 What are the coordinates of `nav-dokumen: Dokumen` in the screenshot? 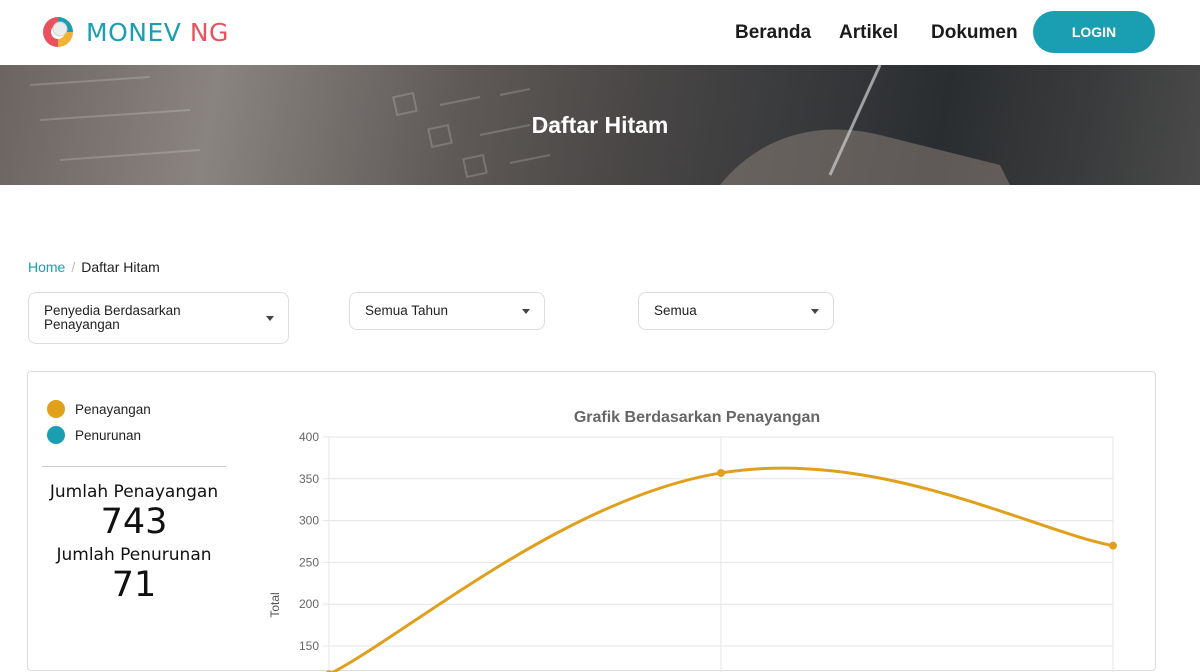 It's located at (974, 32).